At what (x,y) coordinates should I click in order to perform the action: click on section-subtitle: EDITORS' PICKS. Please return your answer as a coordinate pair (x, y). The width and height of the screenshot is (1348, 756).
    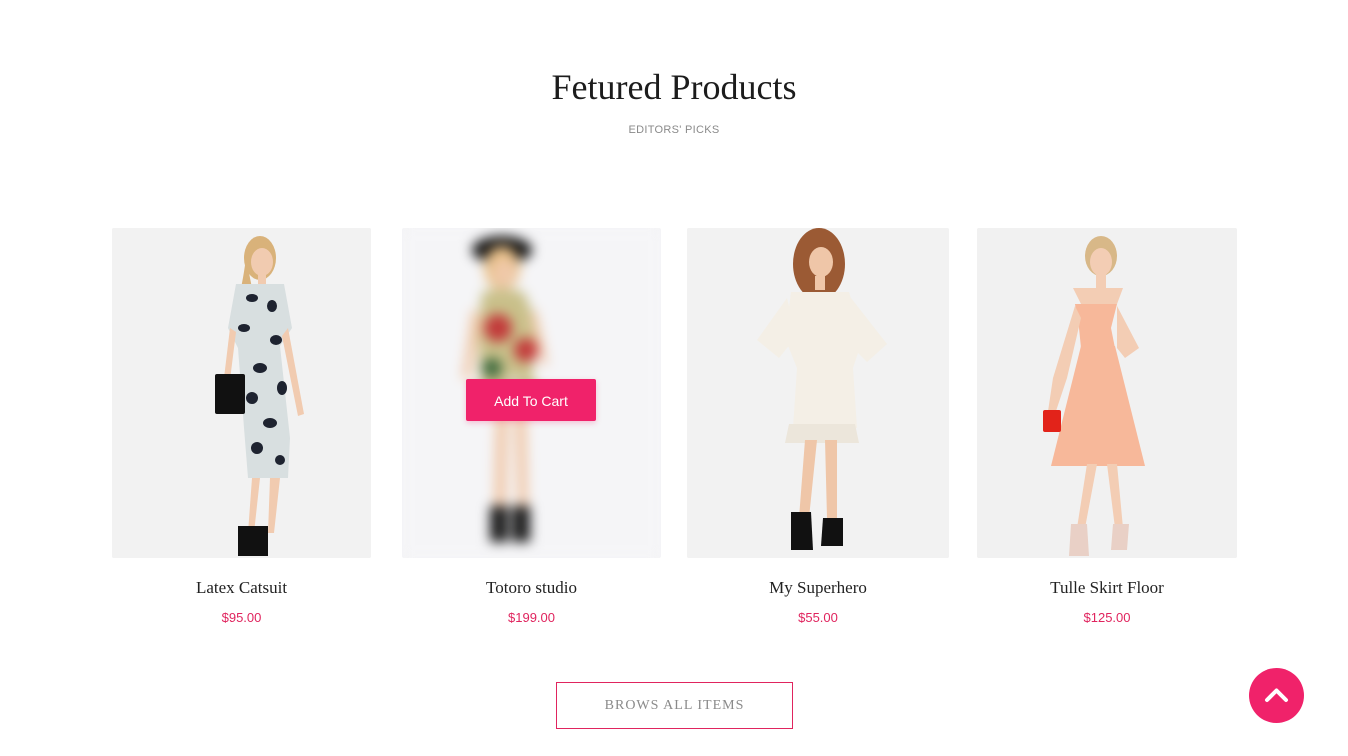
    Looking at the image, I should click on (674, 130).